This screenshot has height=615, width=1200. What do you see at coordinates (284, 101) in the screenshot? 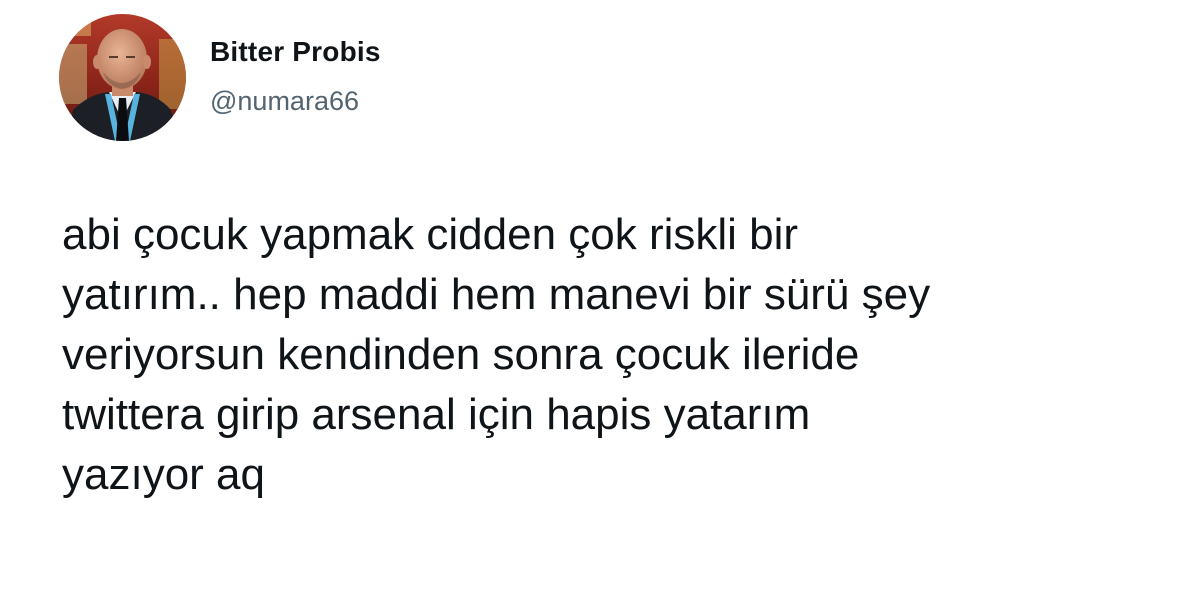
I see `author-handle: @numara66` at bounding box center [284, 101].